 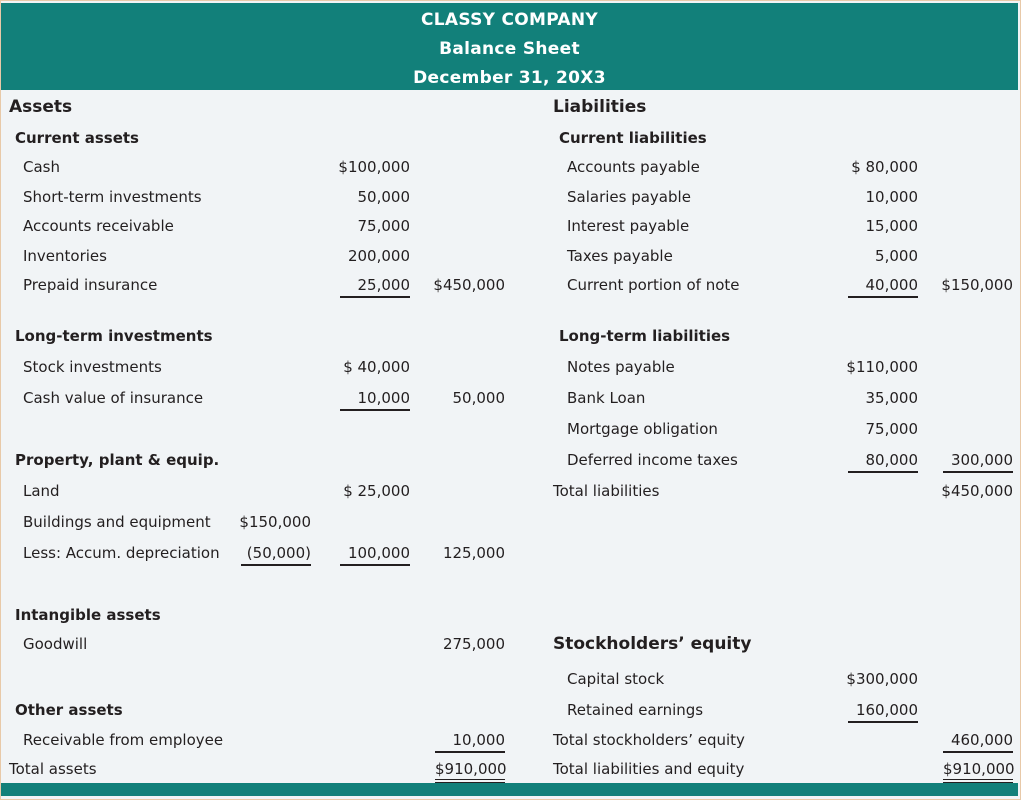 I want to click on asset-amount: 75,000, so click(x=384, y=226).